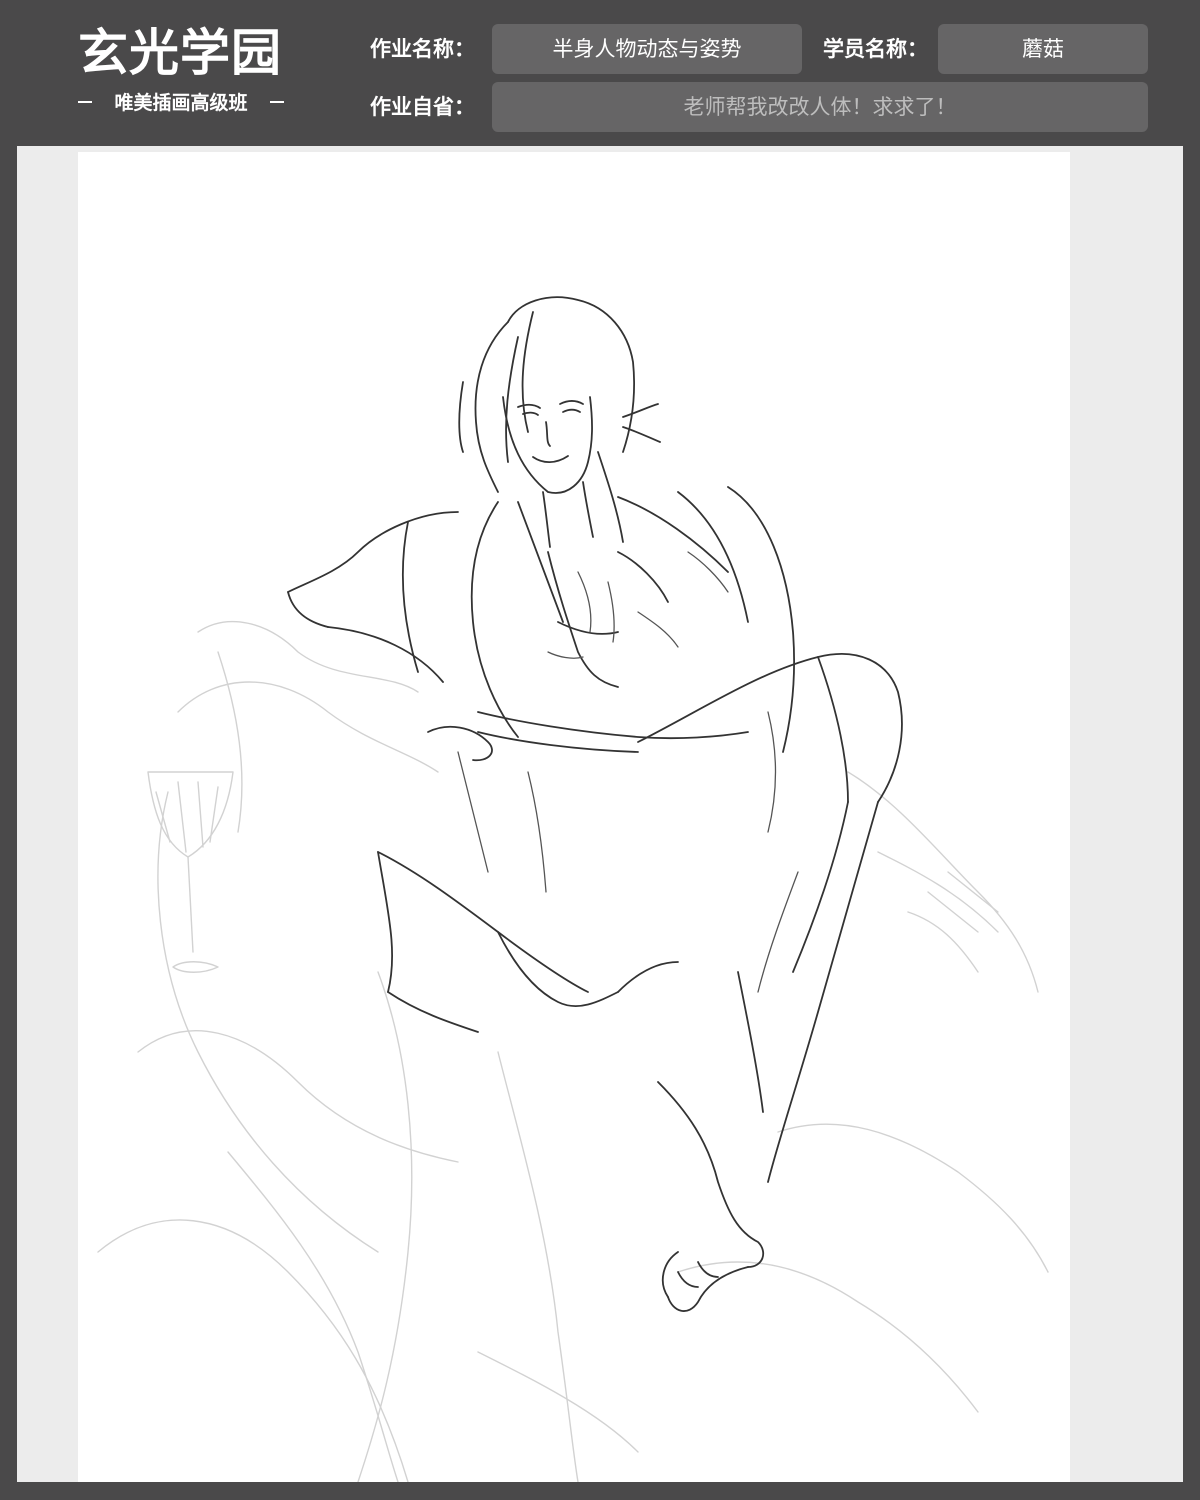 The height and width of the screenshot is (1500, 1200). I want to click on assignment-name-field: 半身人物动态与姿势, so click(647, 49).